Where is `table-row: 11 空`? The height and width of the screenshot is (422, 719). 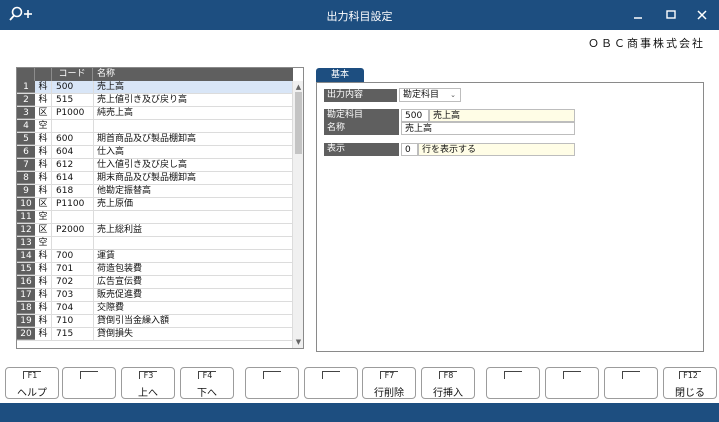
table-row: 11 空 is located at coordinates (155, 217).